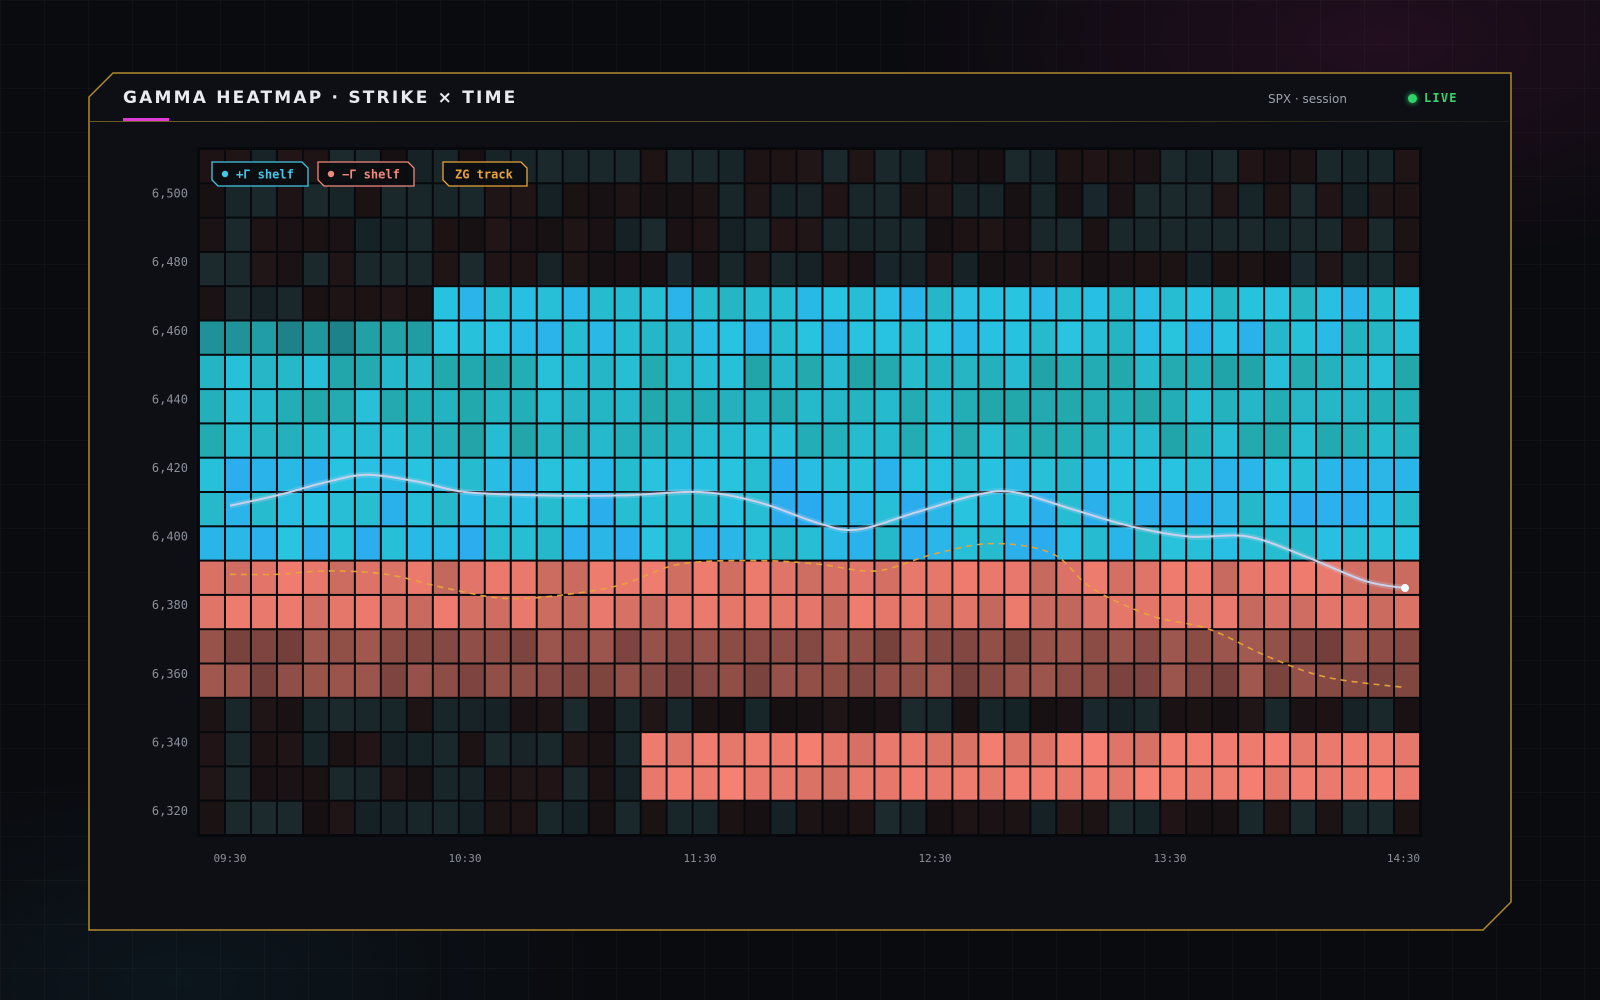  Describe the element at coordinates (170, 194) in the screenshot. I see `y-tick-label: 6,500` at that location.